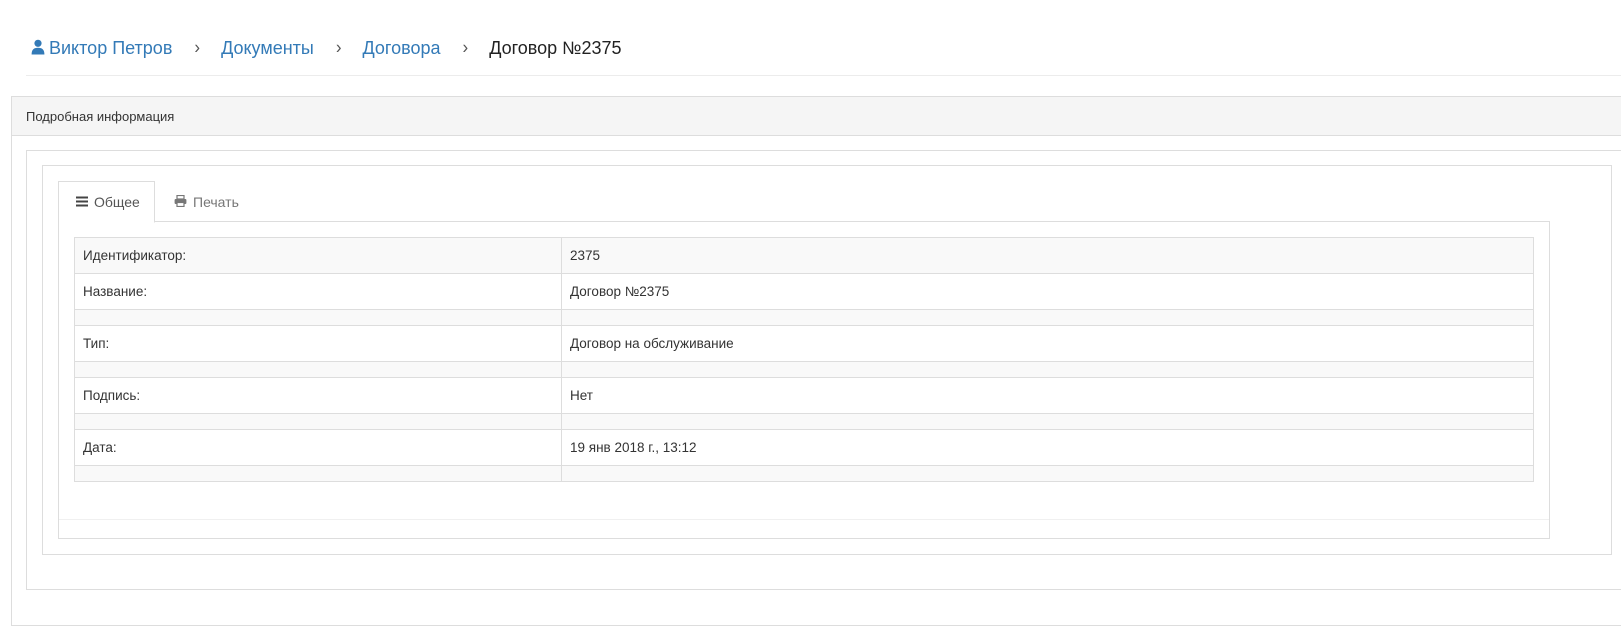  Describe the element at coordinates (318, 291) in the screenshot. I see `row-label: Название:` at that location.